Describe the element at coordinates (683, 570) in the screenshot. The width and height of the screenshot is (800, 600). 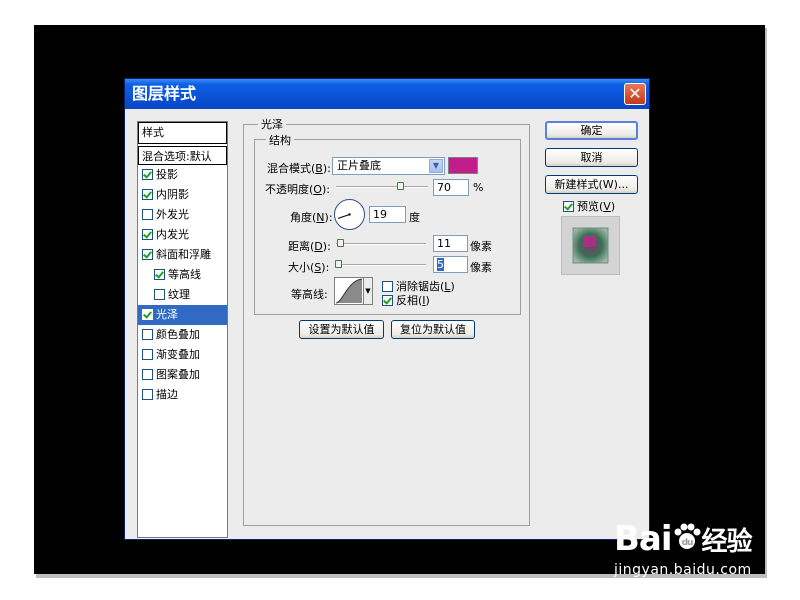
I see `watermark-url: jingyan.baidu.com` at that location.